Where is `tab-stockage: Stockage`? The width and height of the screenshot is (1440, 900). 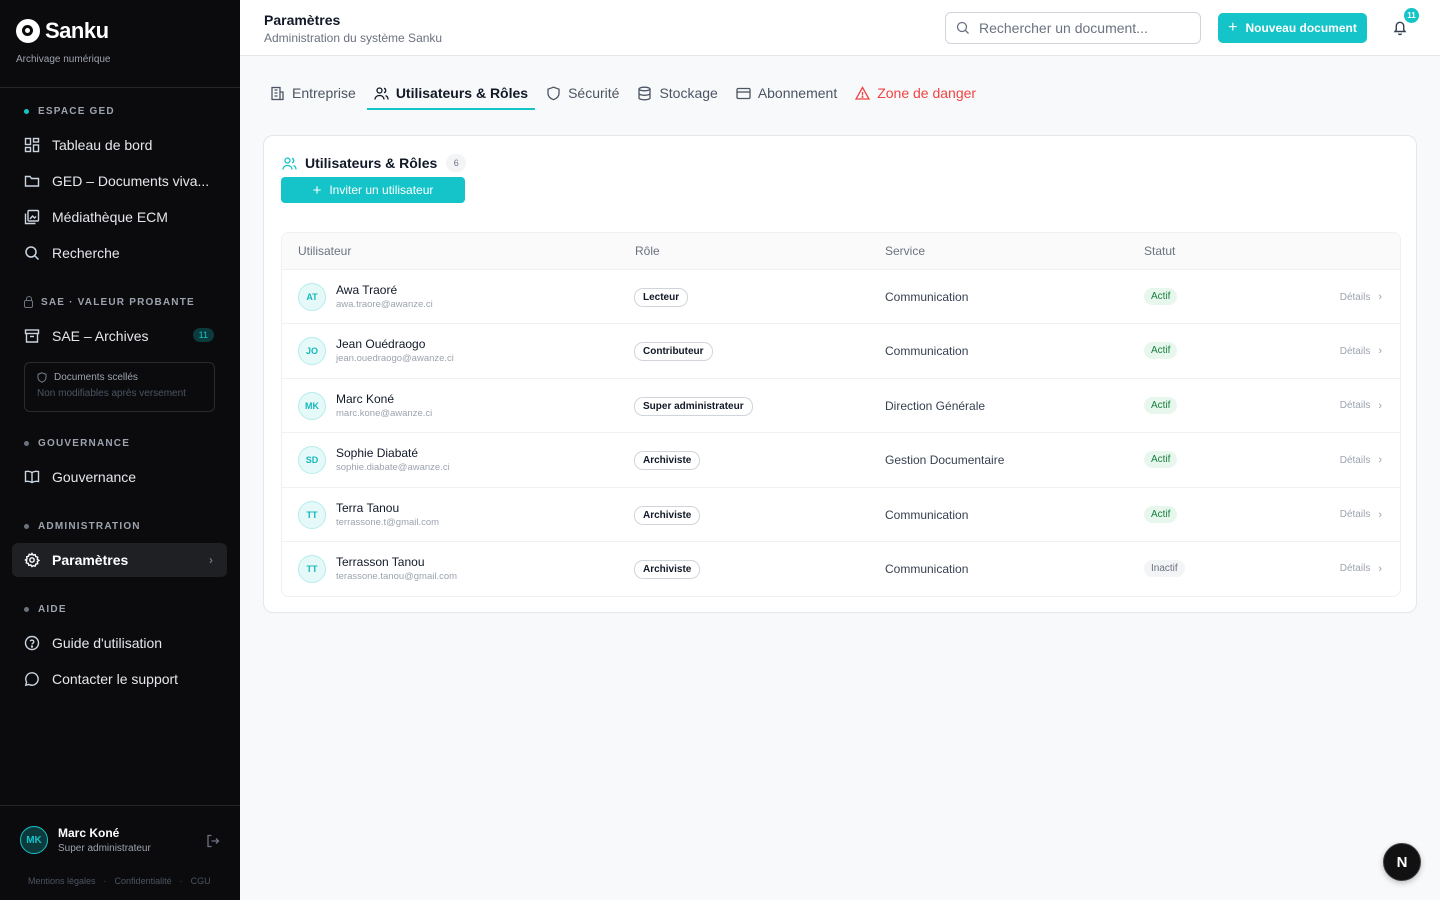
tab-stockage: Stockage is located at coordinates (677, 93).